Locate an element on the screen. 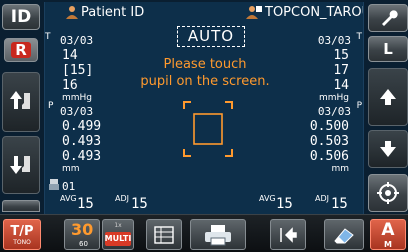 This screenshot has height=252, width=408. measurement-count-button: 30 60 is located at coordinates (82, 234).